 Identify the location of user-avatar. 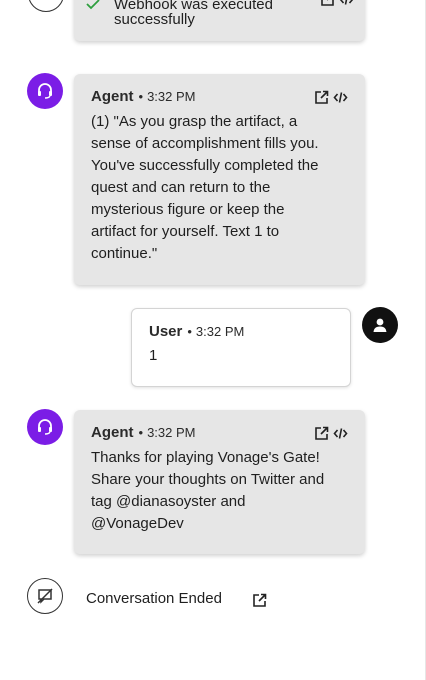
(380, 325).